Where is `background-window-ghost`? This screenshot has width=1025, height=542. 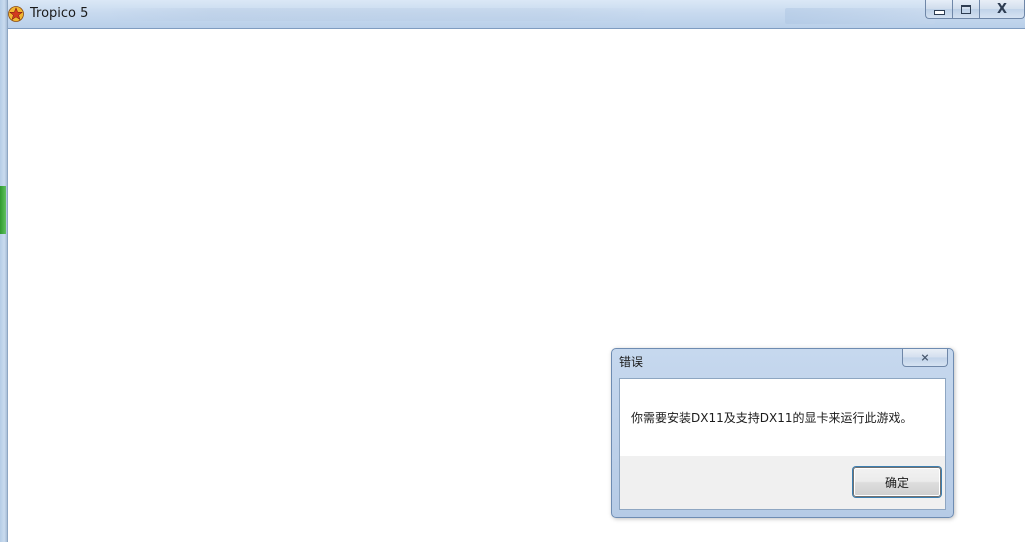
background-window-ghost is located at coordinates (380, 14).